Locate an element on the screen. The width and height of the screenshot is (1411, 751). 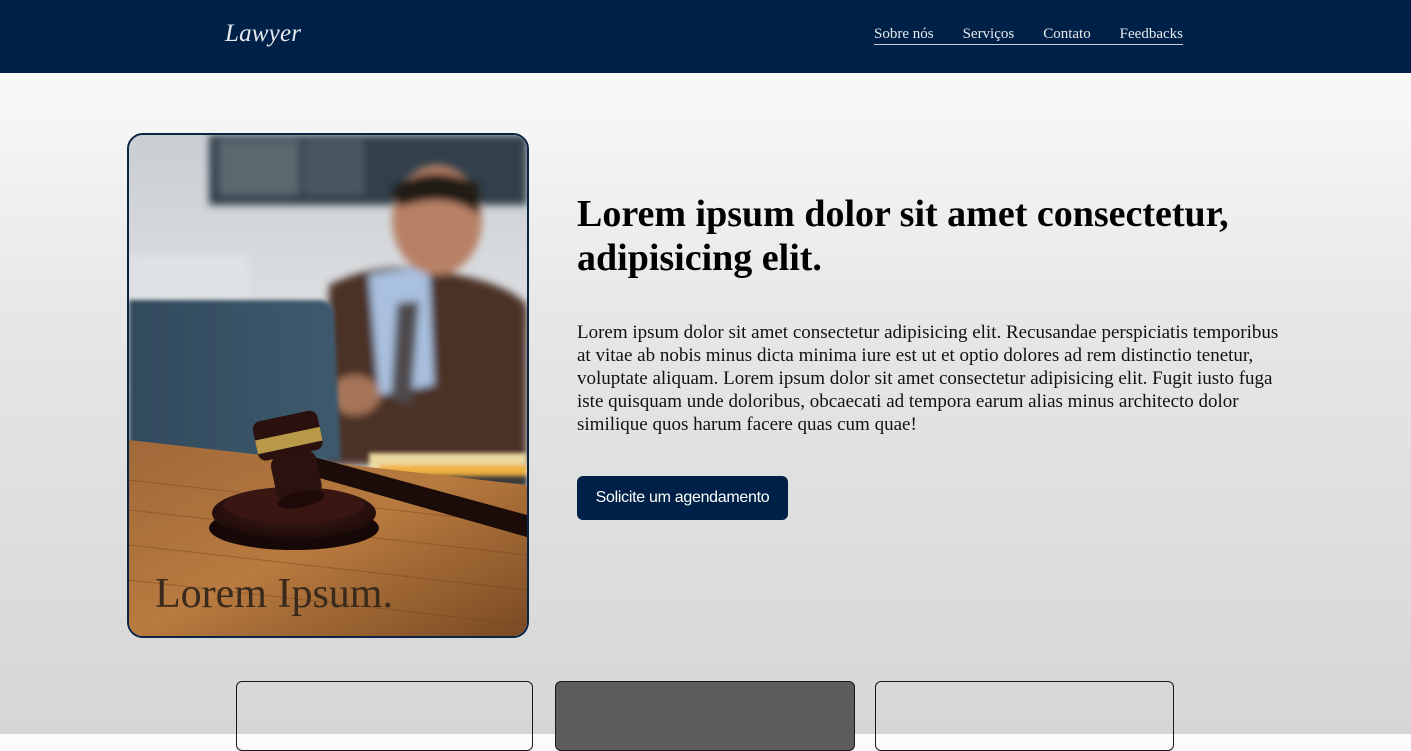
site-logo: Lawyer is located at coordinates (263, 34).